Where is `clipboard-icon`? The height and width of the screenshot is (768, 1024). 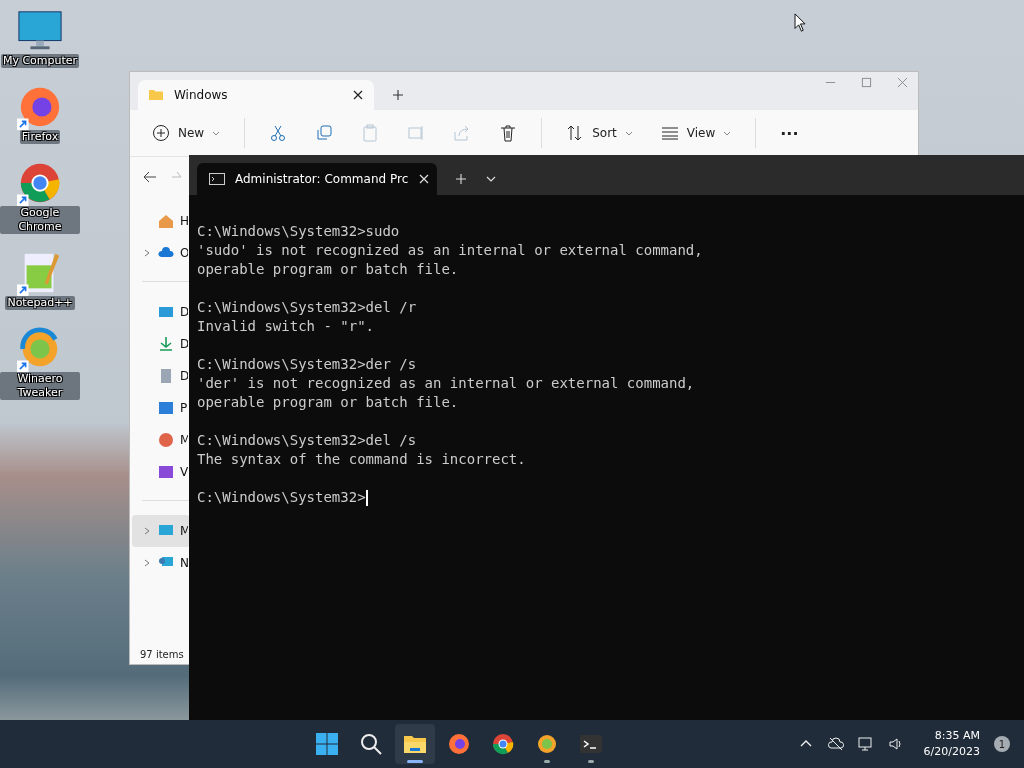
clipboard-icon is located at coordinates (370, 133).